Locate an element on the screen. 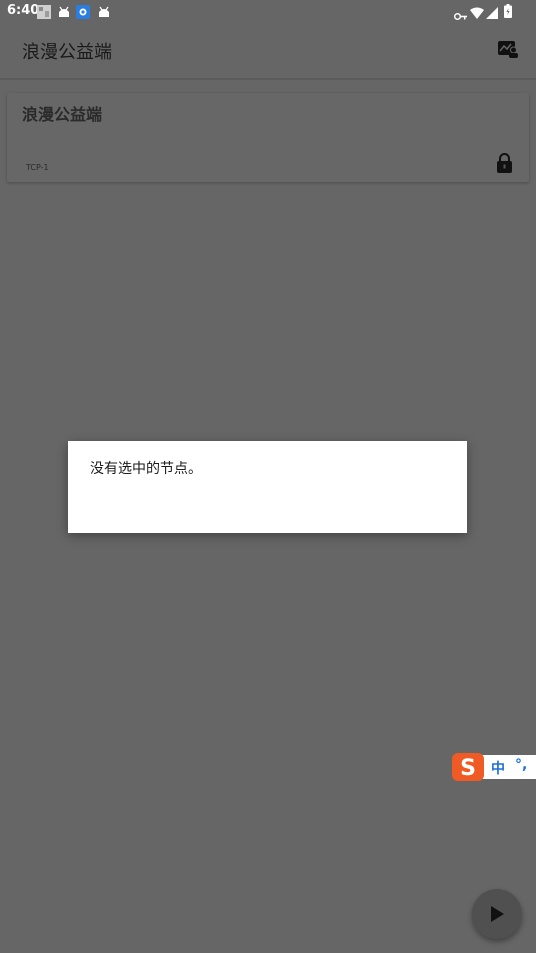  wifi-icon is located at coordinates (477, 13).